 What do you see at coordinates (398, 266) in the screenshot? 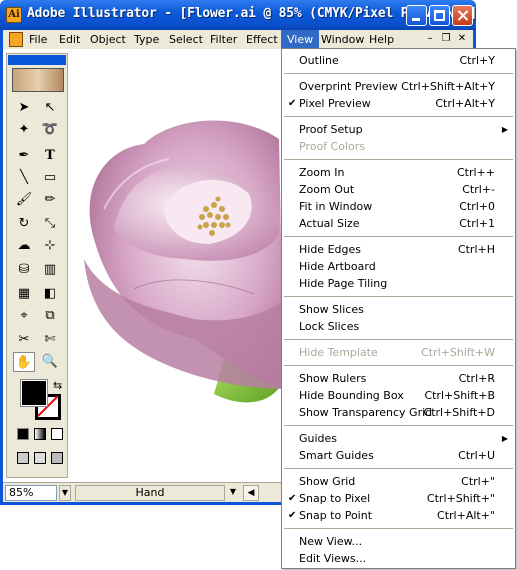
I see `menu-item-hide-artboard: Hide Artboard` at bounding box center [398, 266].